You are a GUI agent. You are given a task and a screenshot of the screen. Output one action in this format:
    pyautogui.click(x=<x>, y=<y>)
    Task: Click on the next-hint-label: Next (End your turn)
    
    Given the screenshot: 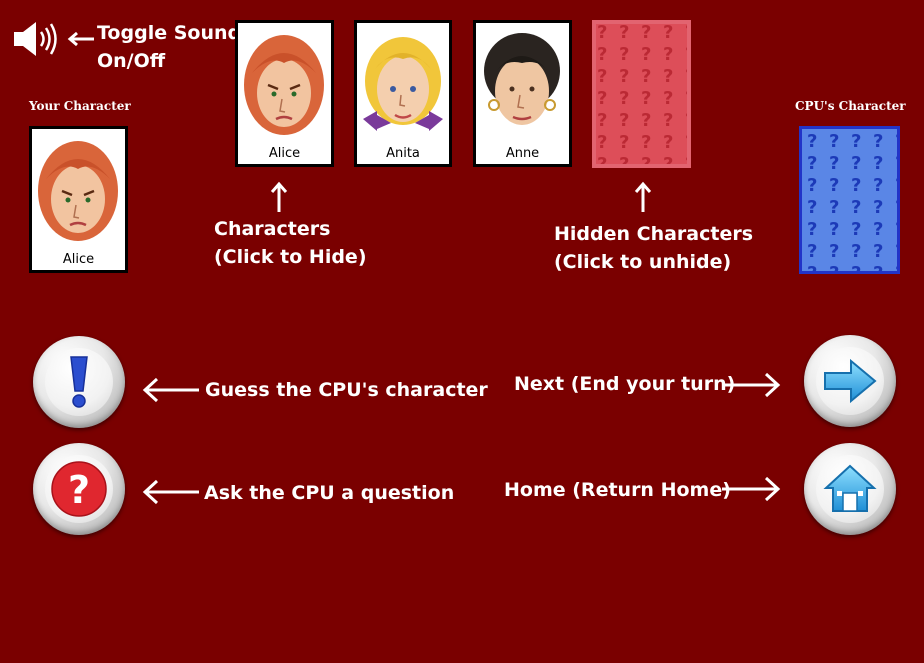 What is the action you would take?
    pyautogui.click(x=625, y=384)
    